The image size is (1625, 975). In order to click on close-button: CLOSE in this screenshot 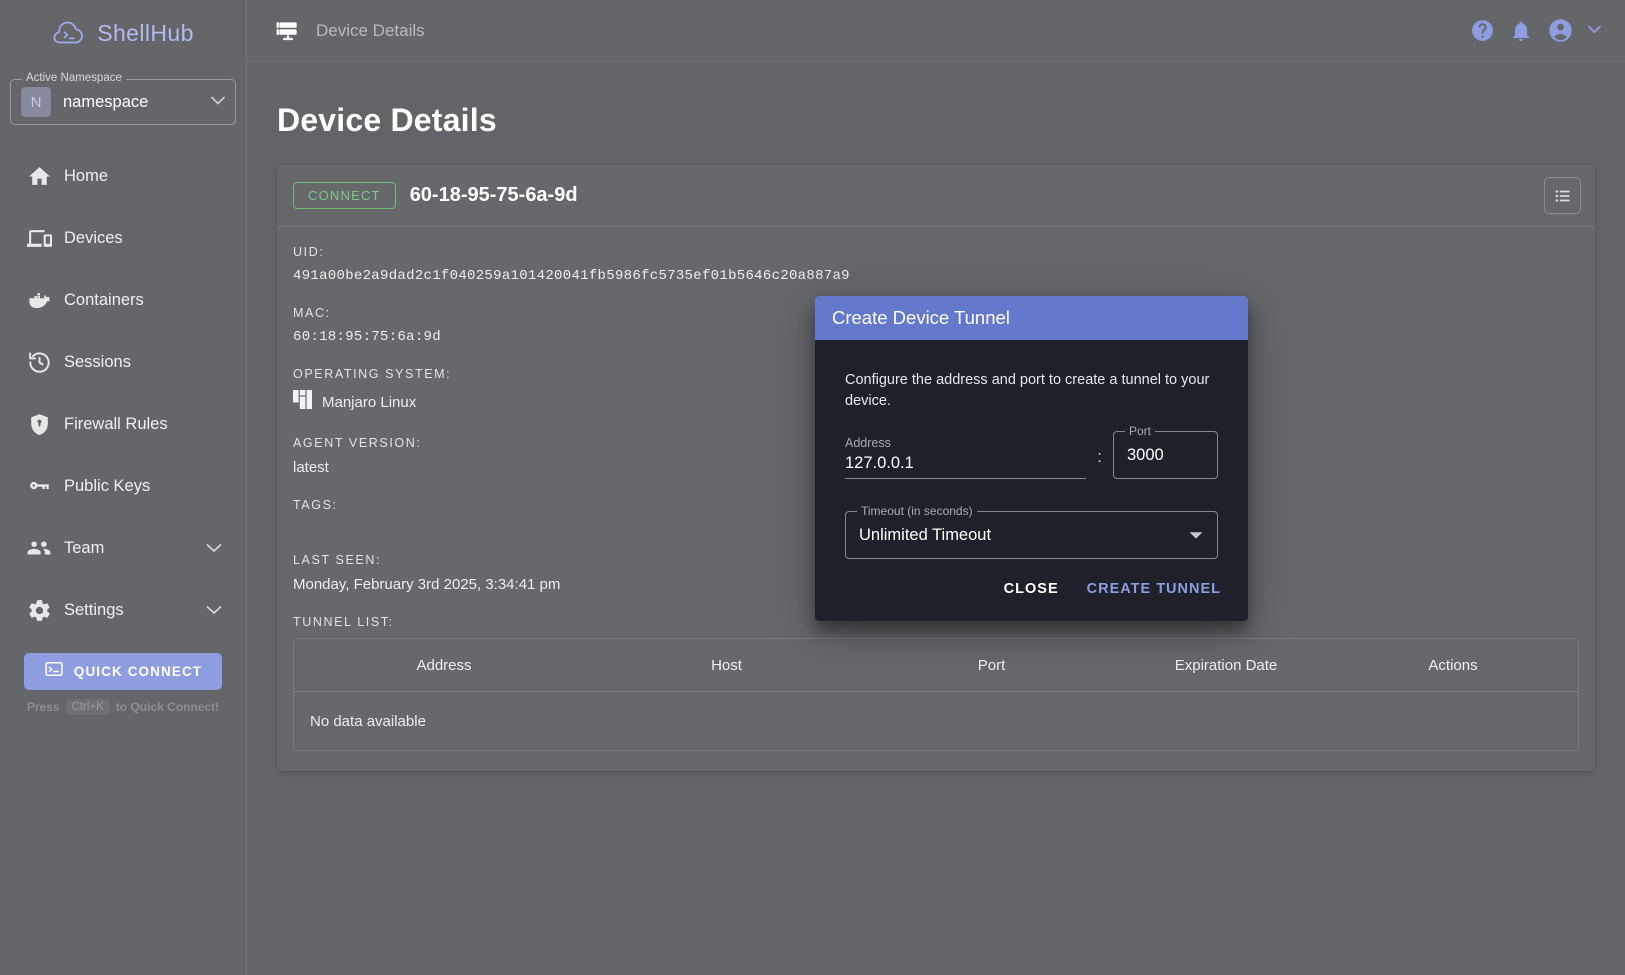, I will do `click(1031, 589)`.